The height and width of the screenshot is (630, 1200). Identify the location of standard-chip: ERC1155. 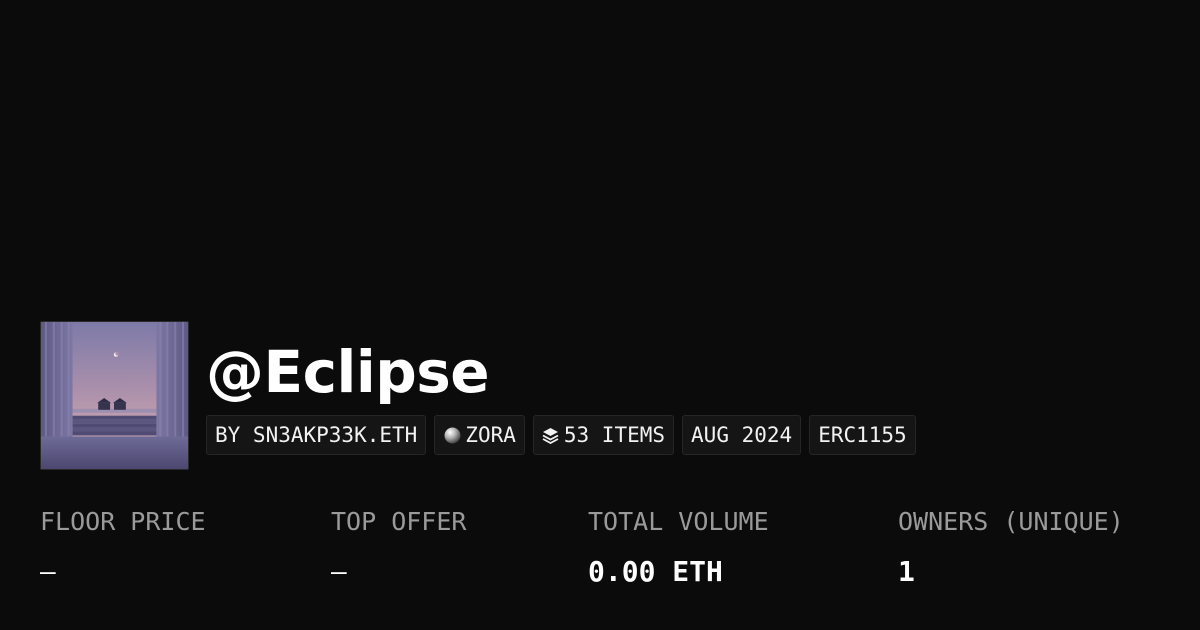
(862, 435).